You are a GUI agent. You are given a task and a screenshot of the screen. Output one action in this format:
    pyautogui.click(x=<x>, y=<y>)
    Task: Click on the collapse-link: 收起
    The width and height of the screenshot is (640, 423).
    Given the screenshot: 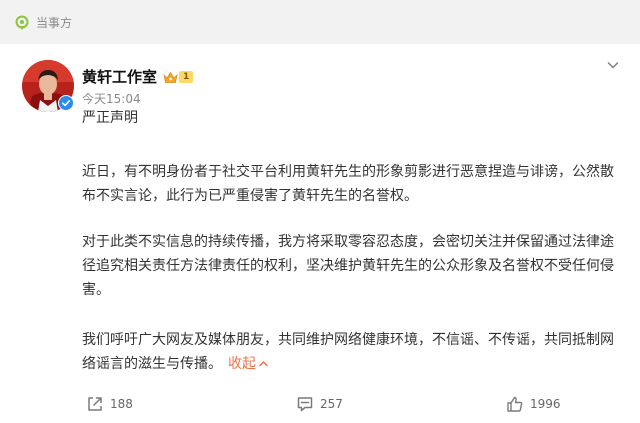 What is the action you would take?
    pyautogui.click(x=248, y=364)
    